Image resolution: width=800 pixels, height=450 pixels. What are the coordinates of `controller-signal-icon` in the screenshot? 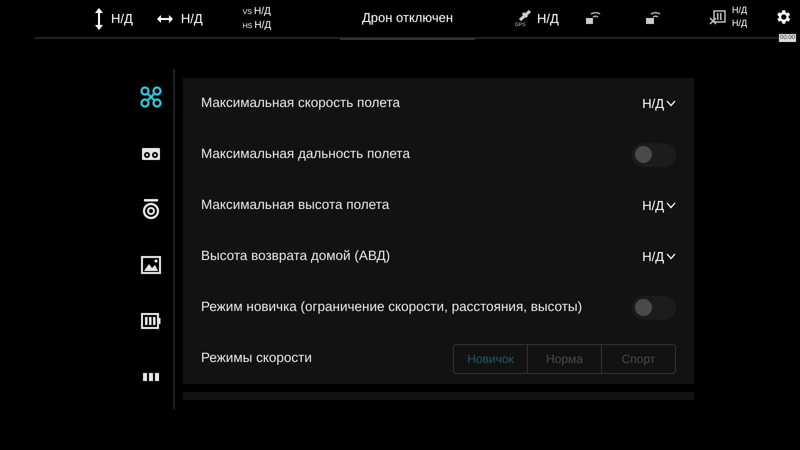 It's located at (653, 17).